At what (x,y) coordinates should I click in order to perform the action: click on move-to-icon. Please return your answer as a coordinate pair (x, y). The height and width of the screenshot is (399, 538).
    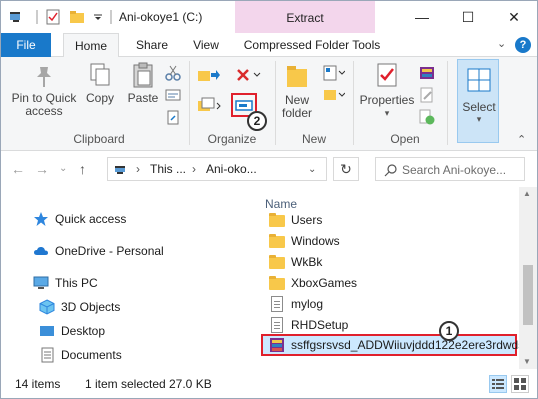
    Looking at the image, I should click on (209, 75).